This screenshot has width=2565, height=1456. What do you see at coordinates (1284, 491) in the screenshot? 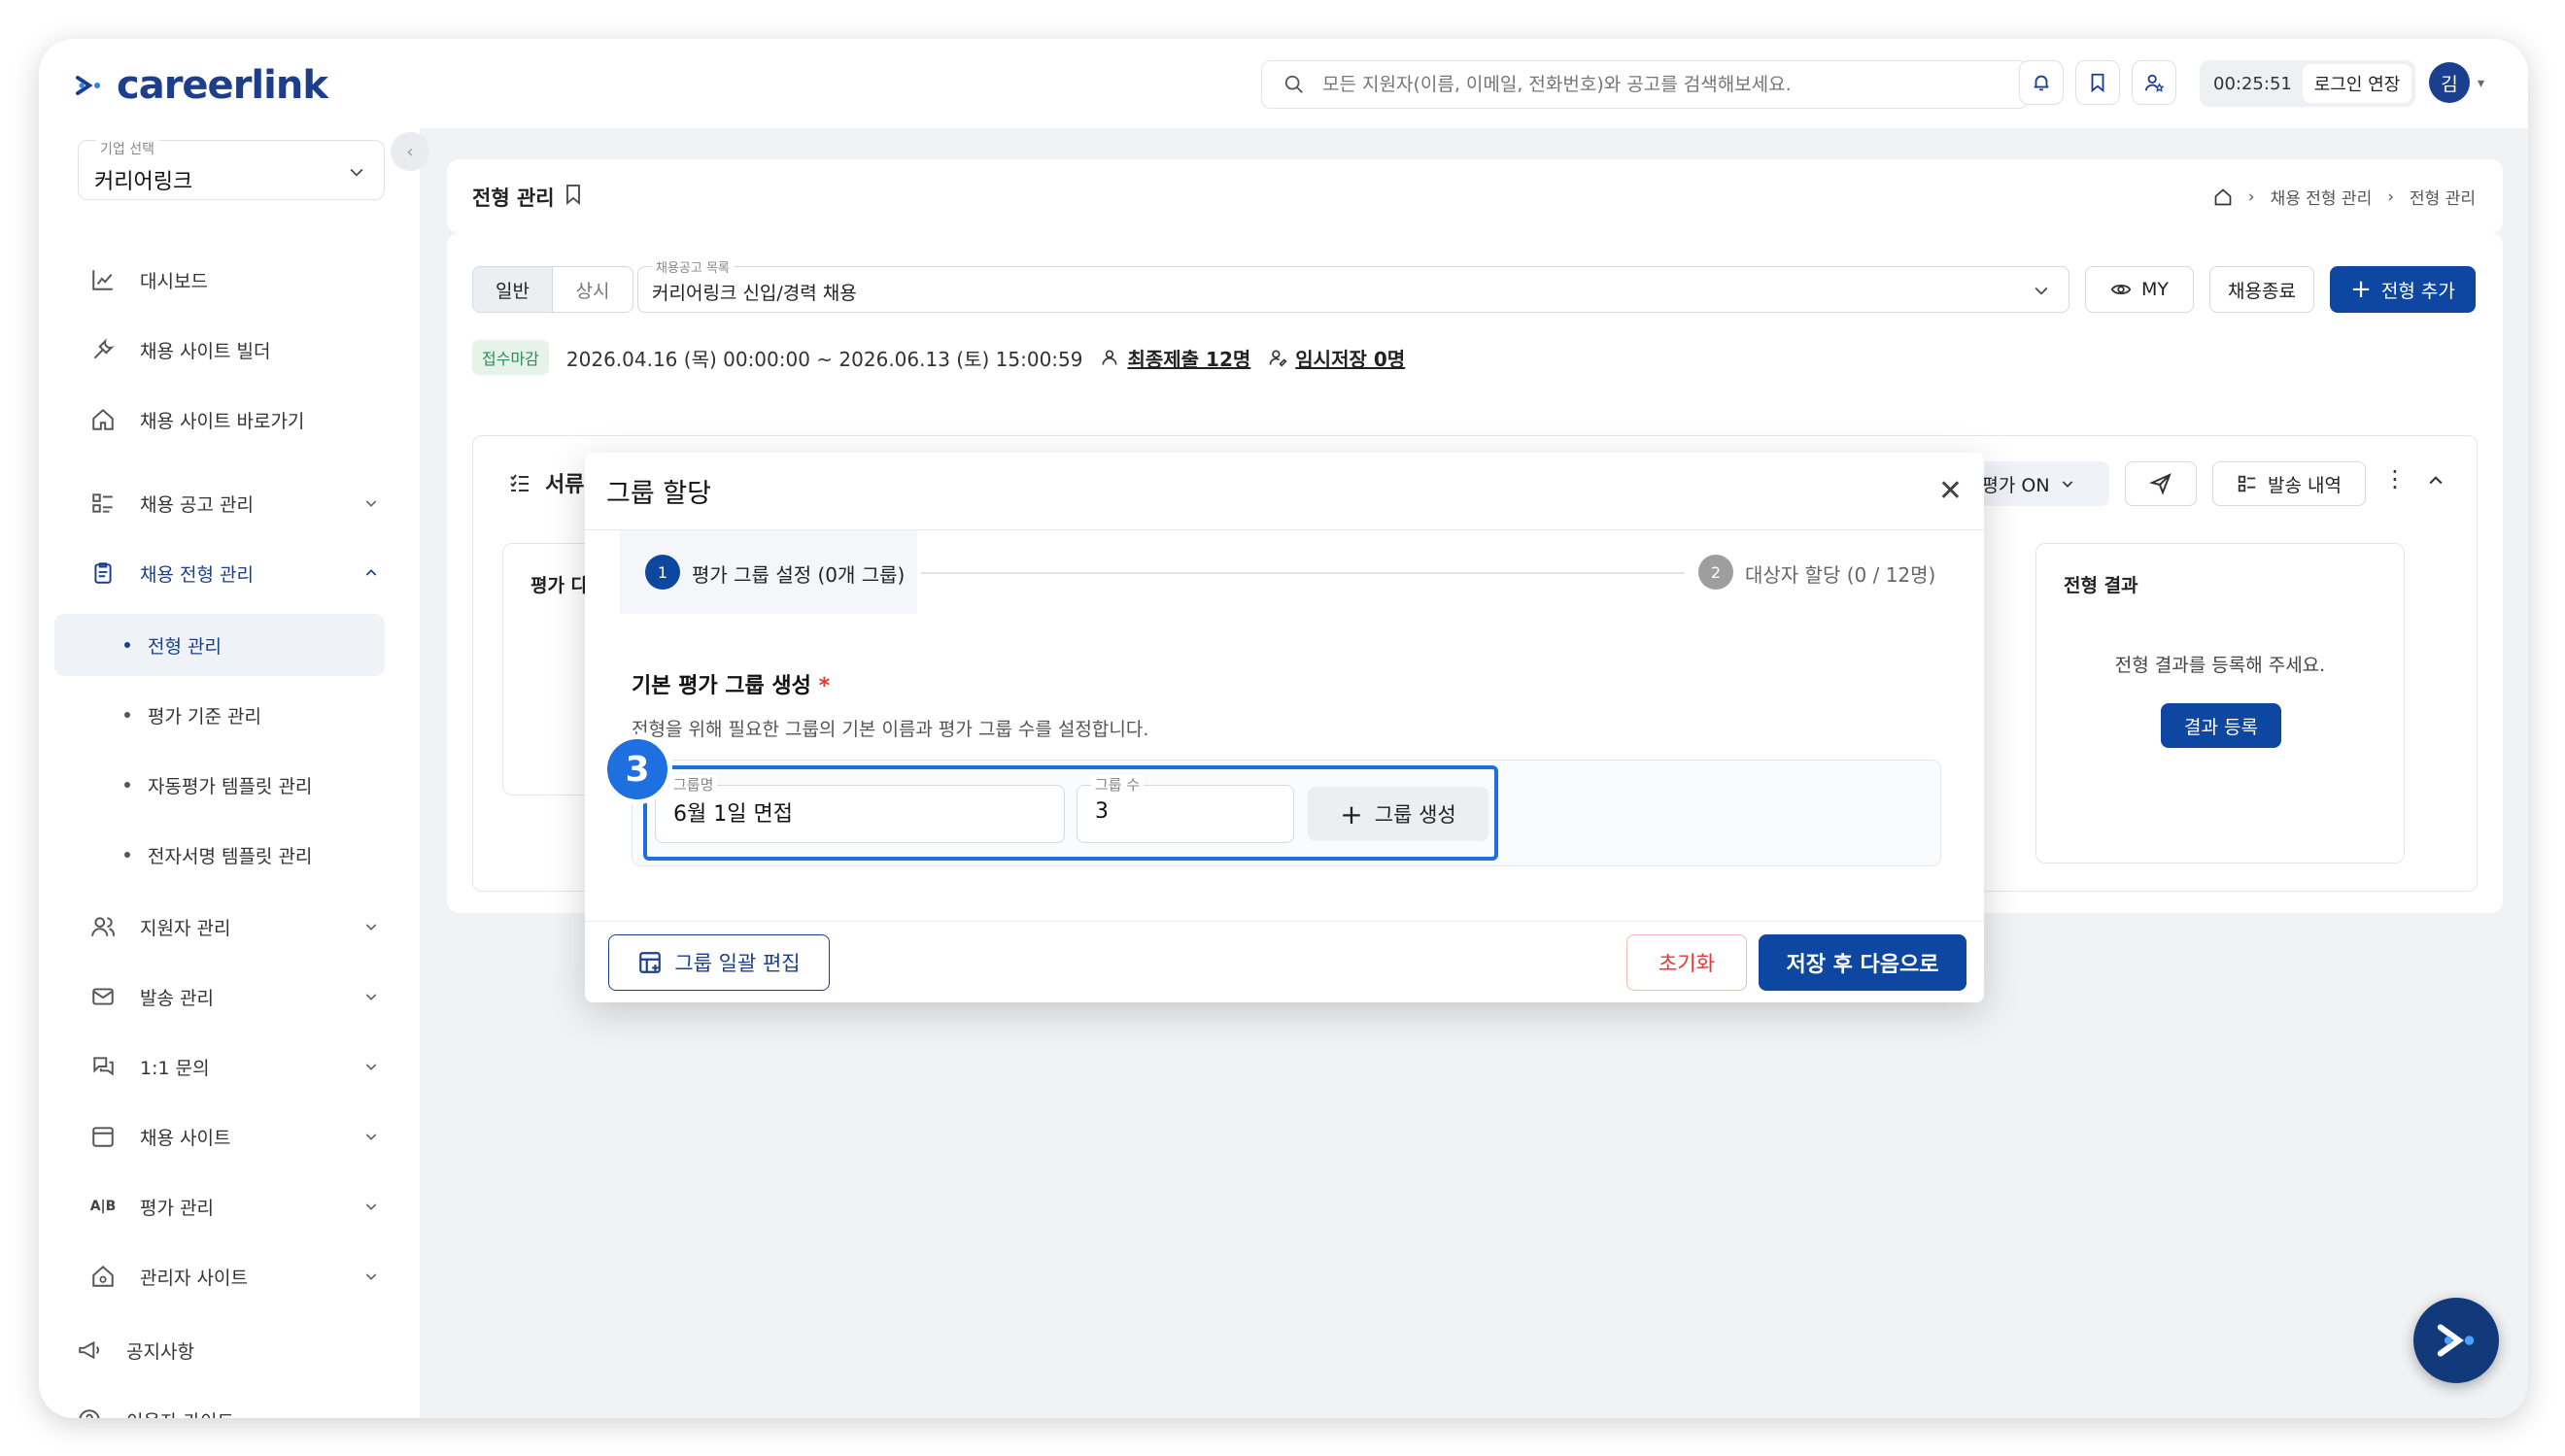
I see `modal-header: 그룹 할당 ✕` at bounding box center [1284, 491].